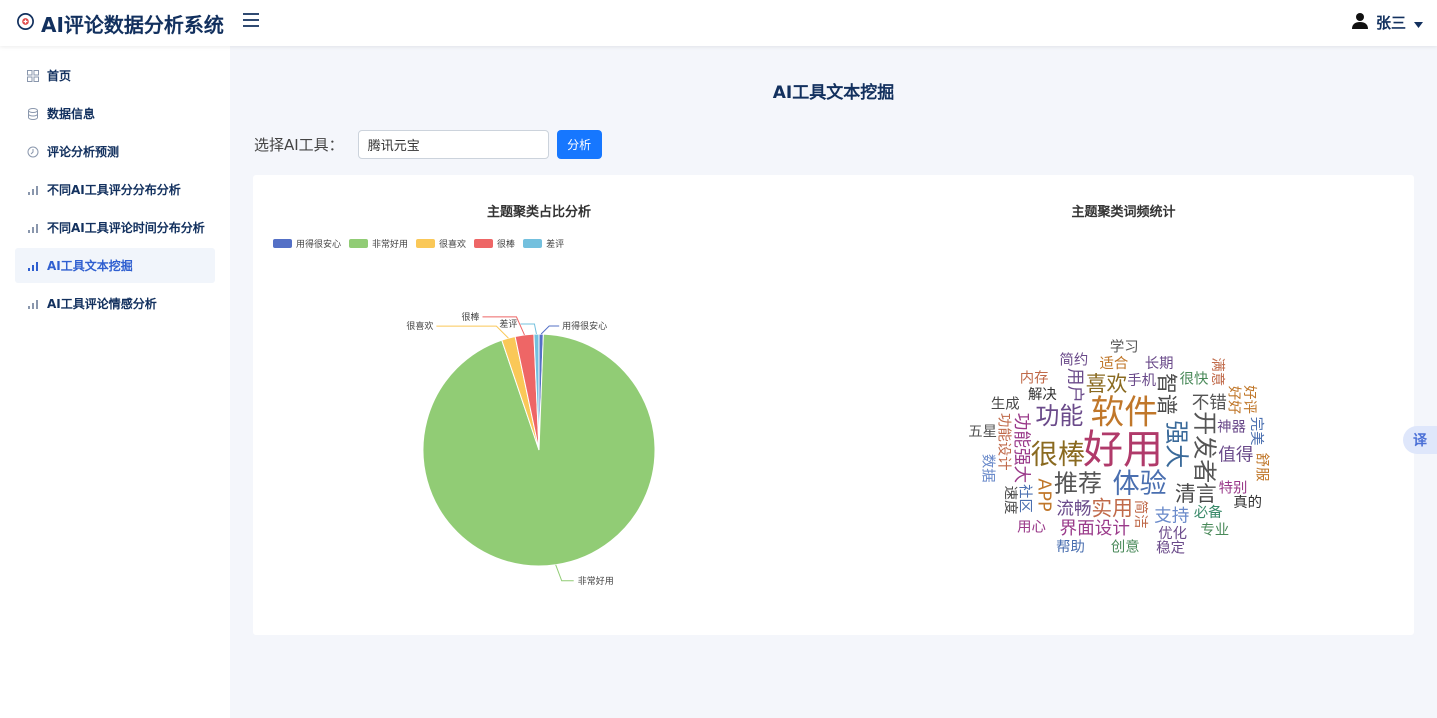 Image resolution: width=1437 pixels, height=718 pixels. Describe the element at coordinates (33, 152) in the screenshot. I see `clock-icon` at that location.